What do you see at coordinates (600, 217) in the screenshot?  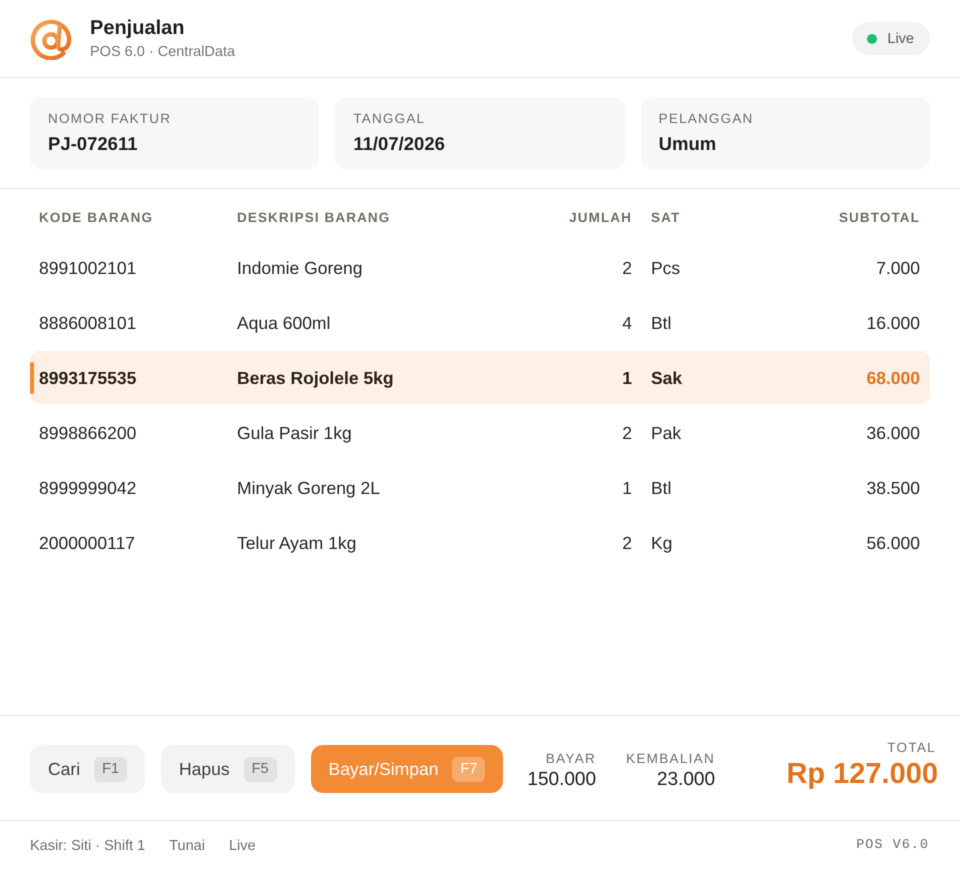 I see `column-header: JUMLAH` at bounding box center [600, 217].